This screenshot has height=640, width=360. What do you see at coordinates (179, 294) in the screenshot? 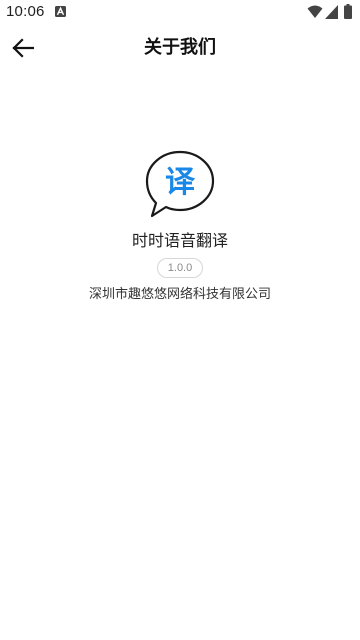
I see `company-name: 深圳市趣悠悠网络科技有限公司` at bounding box center [179, 294].